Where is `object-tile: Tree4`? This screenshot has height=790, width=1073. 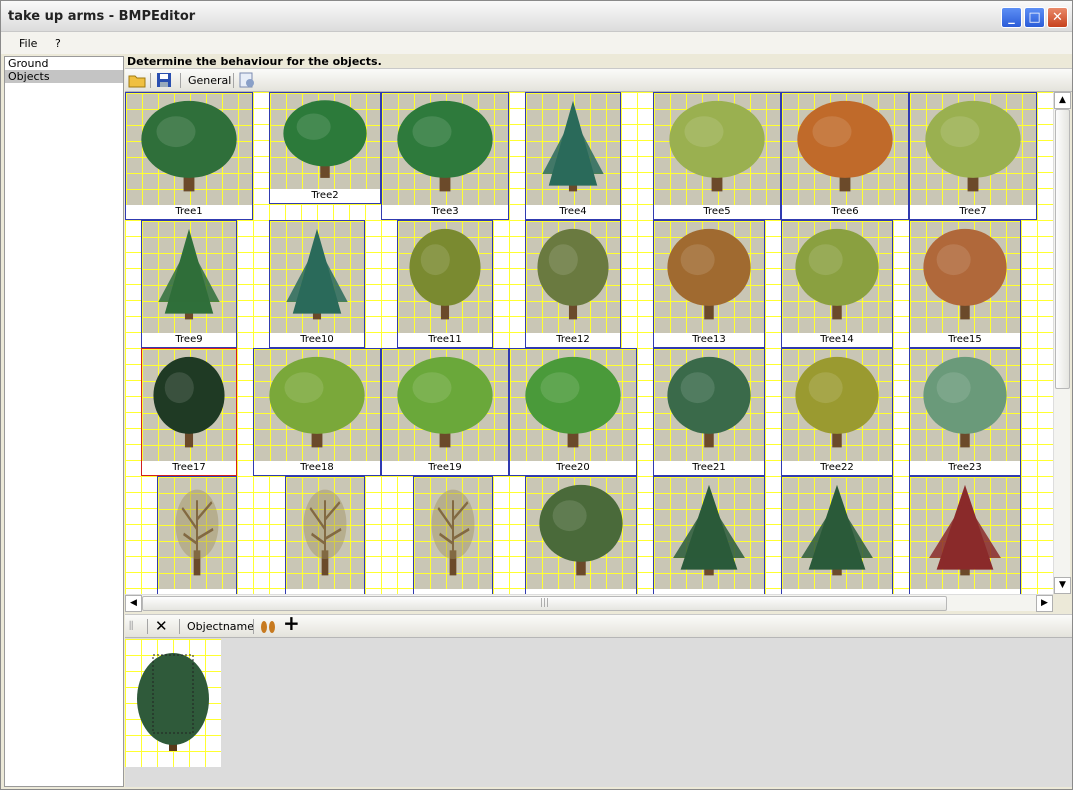
object-tile: Tree4 is located at coordinates (573, 156).